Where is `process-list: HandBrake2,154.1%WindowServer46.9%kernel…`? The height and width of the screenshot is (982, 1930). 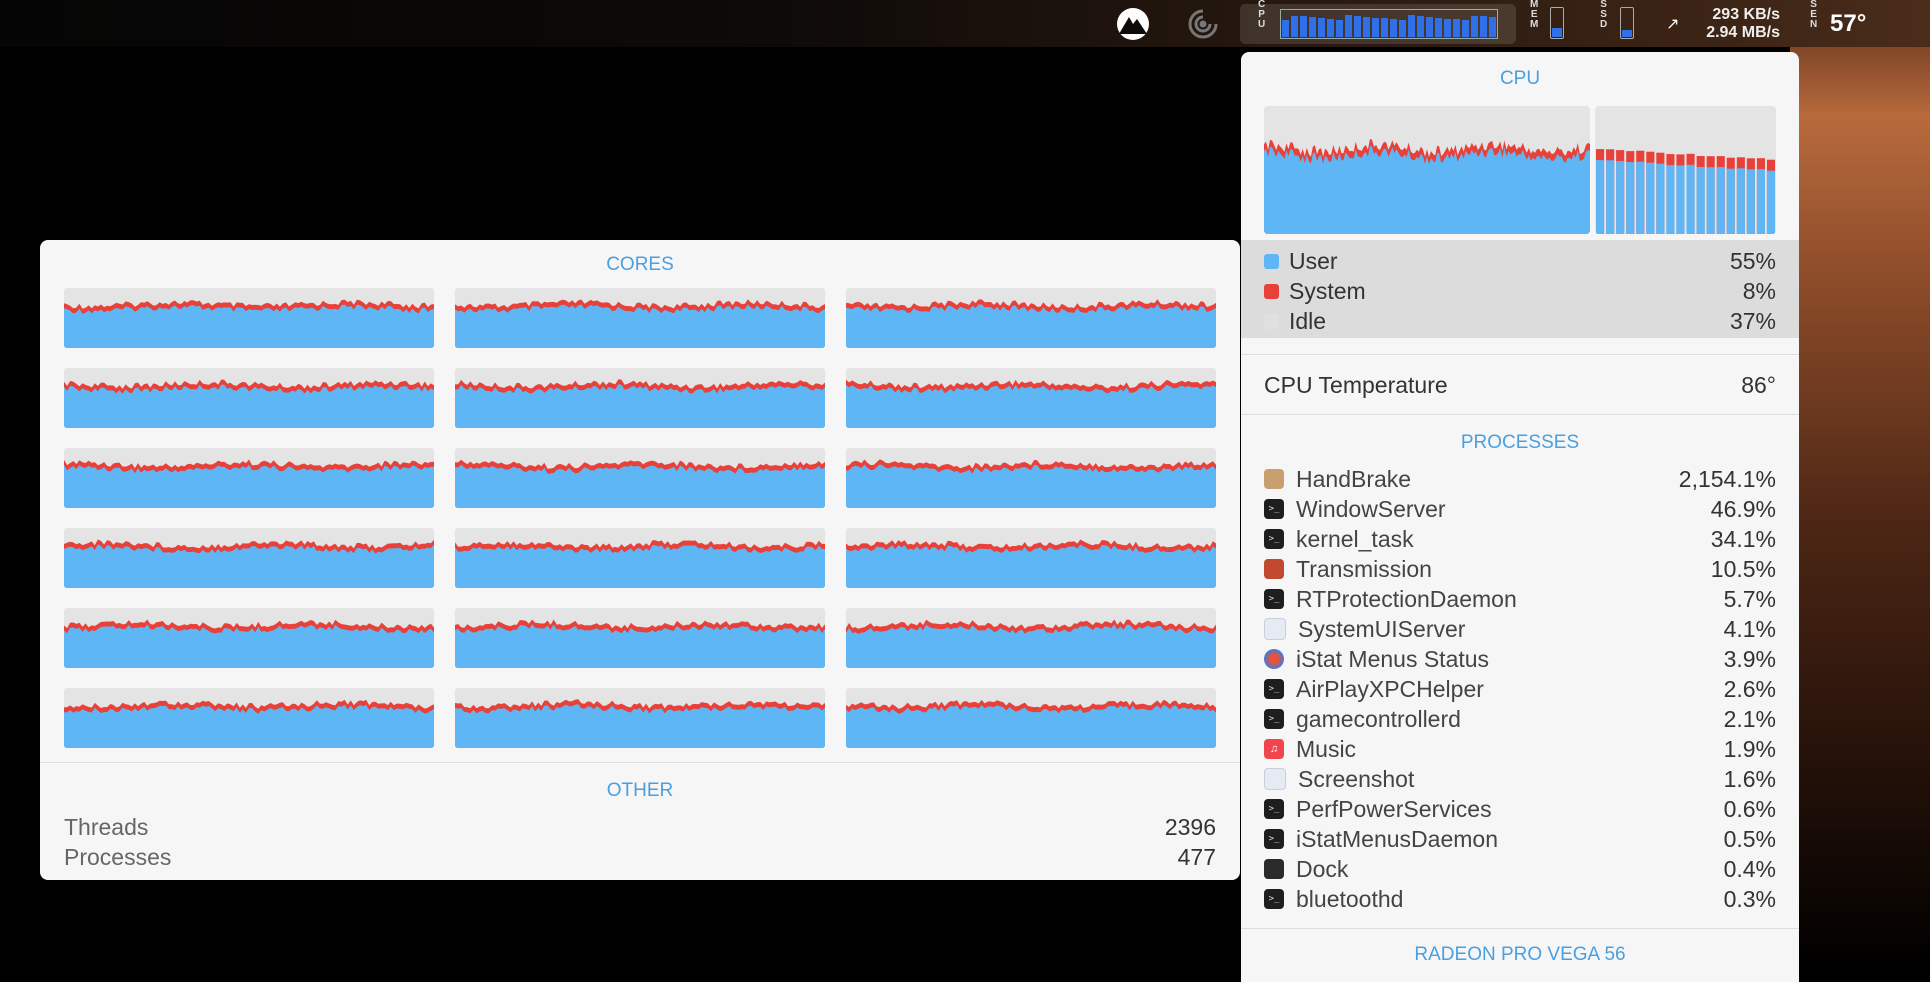 process-list: HandBrake2,154.1%WindowServer46.9%kernel… is located at coordinates (1520, 689).